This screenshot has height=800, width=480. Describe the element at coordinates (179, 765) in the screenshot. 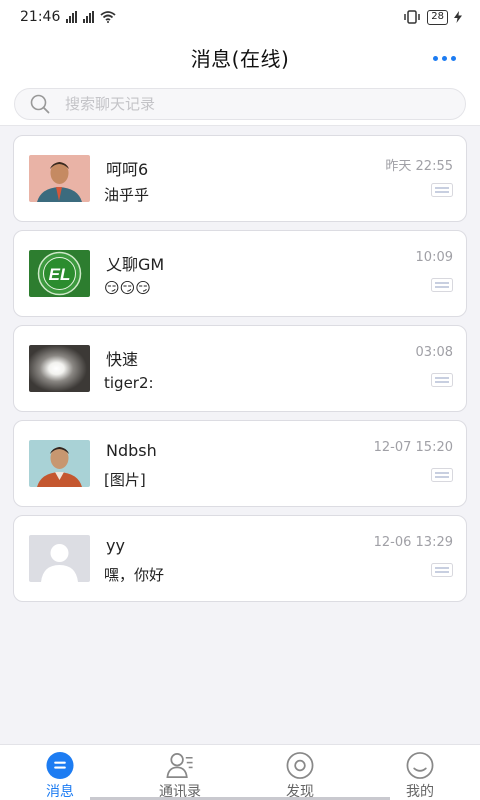

I see `contacts-icon` at that location.